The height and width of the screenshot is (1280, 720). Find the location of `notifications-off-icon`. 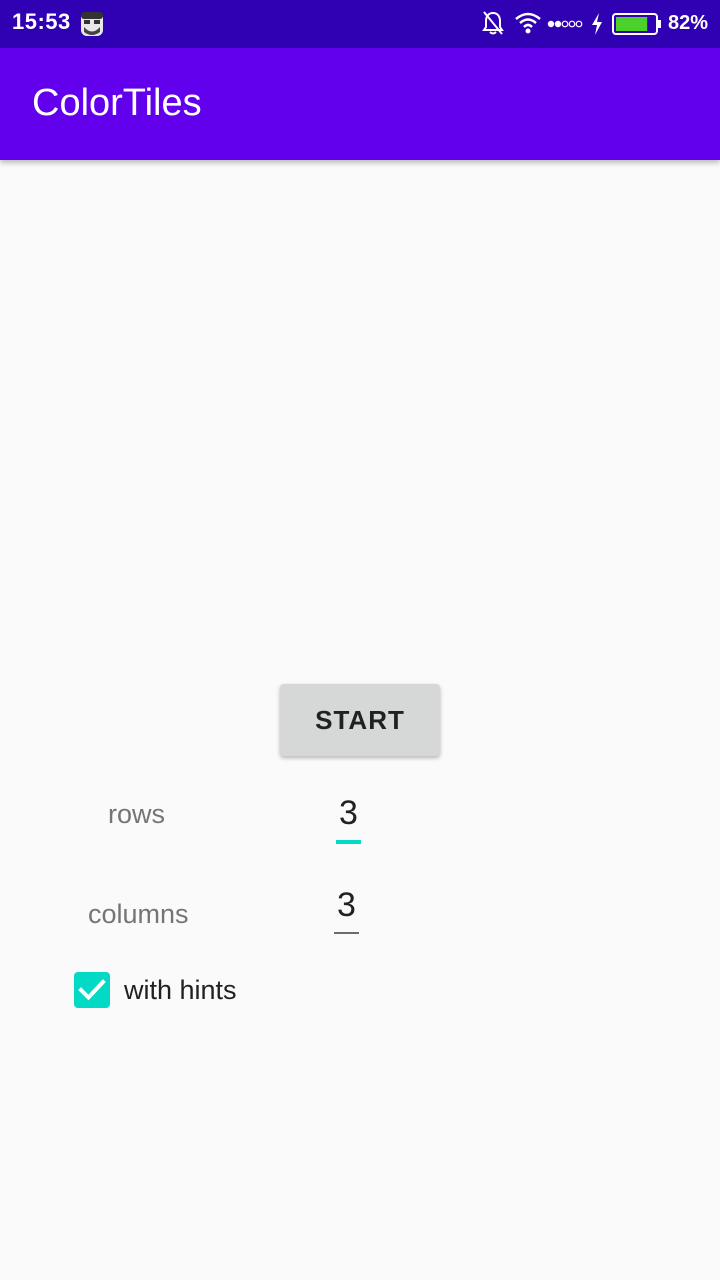

notifications-off-icon is located at coordinates (493, 25).